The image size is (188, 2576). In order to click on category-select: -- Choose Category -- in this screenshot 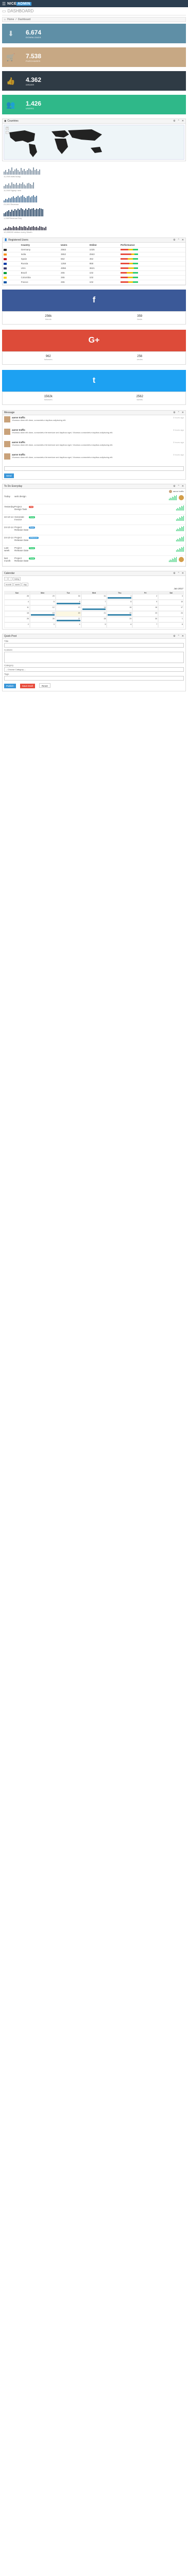, I will do `click(94, 669)`.